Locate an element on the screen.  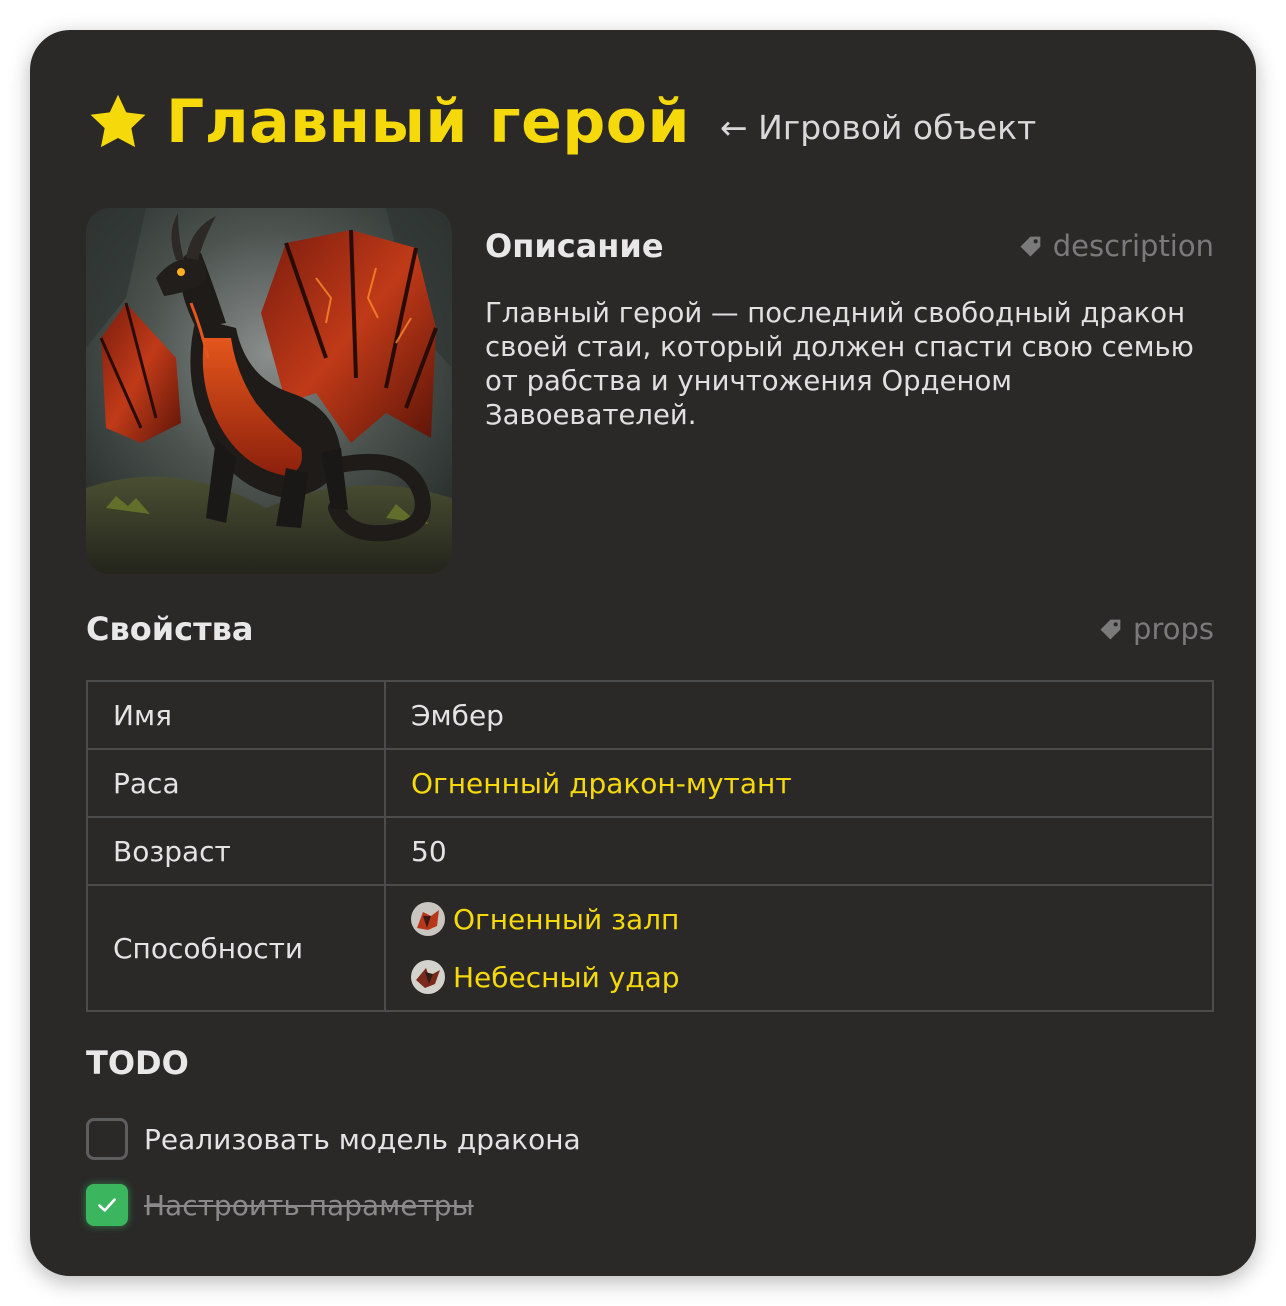
ability-label: Огненный залп is located at coordinates (566, 919).